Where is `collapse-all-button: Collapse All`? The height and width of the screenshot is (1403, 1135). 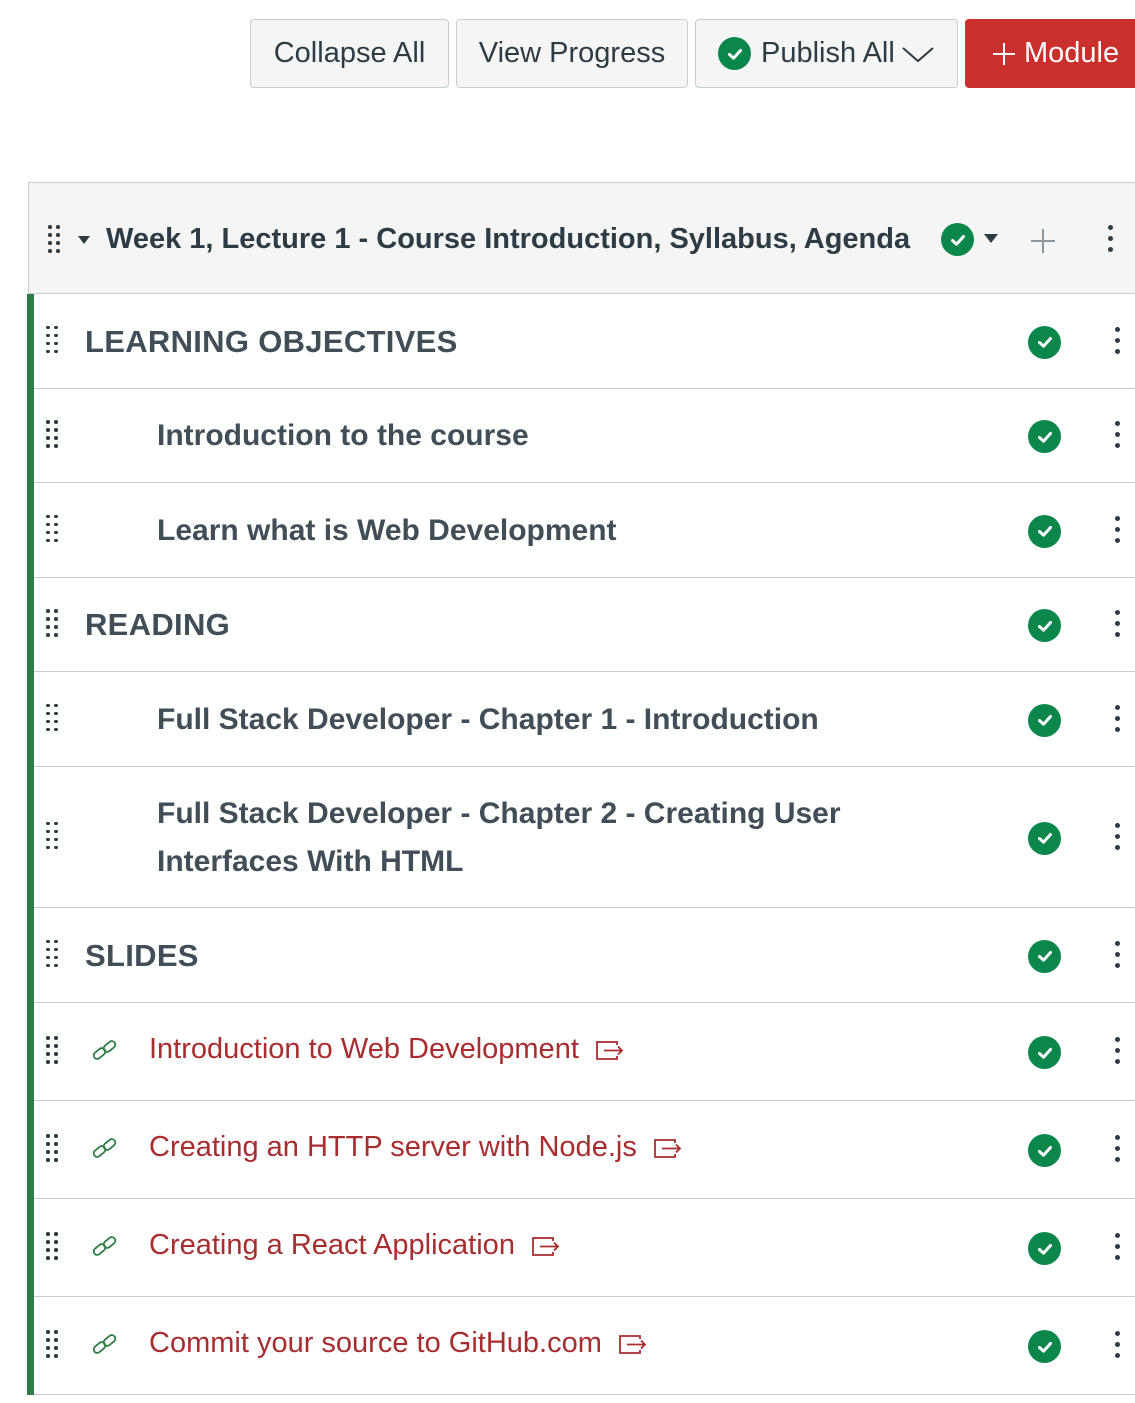
collapse-all-button: Collapse All is located at coordinates (349, 53).